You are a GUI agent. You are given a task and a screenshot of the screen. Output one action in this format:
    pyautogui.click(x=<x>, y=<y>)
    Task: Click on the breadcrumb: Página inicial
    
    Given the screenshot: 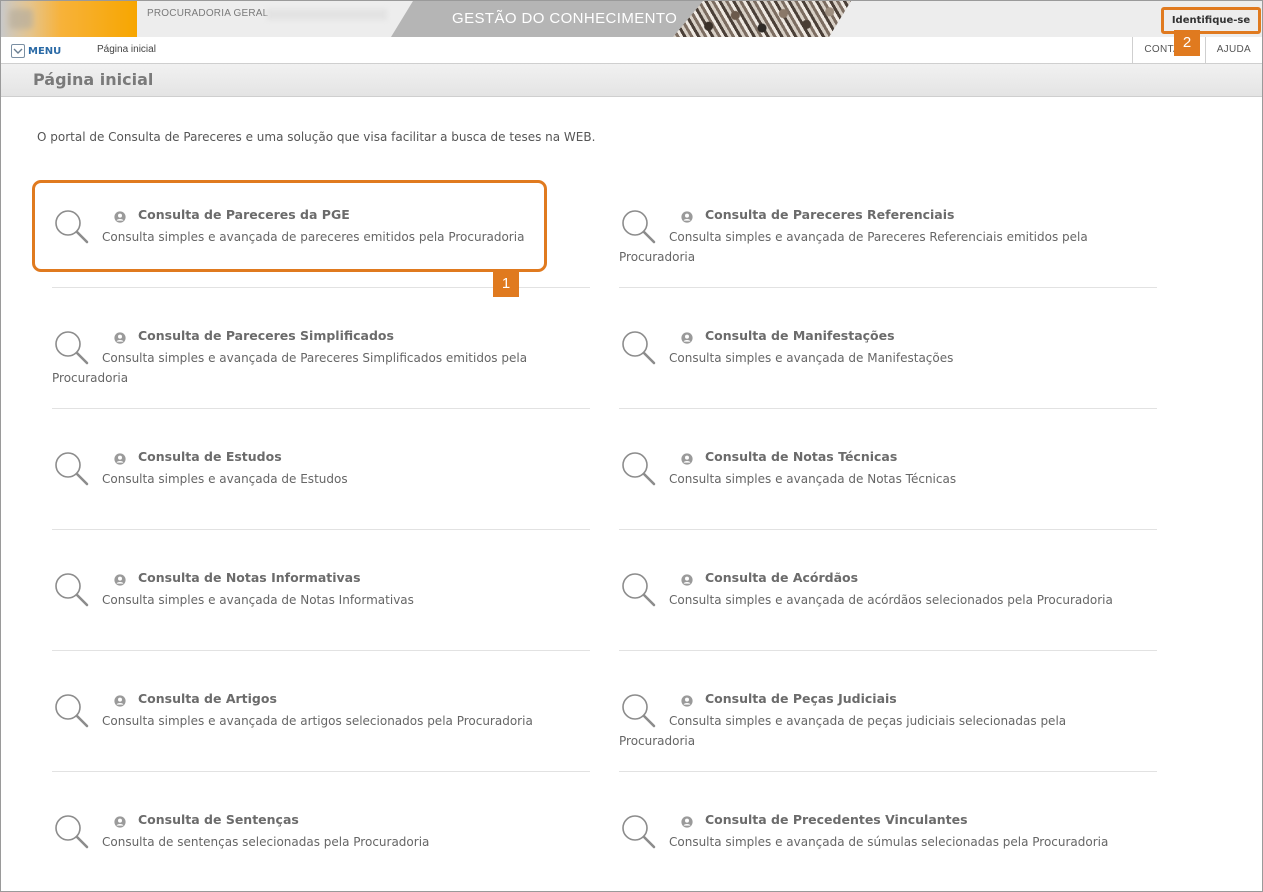 What is the action you would take?
    pyautogui.click(x=126, y=49)
    